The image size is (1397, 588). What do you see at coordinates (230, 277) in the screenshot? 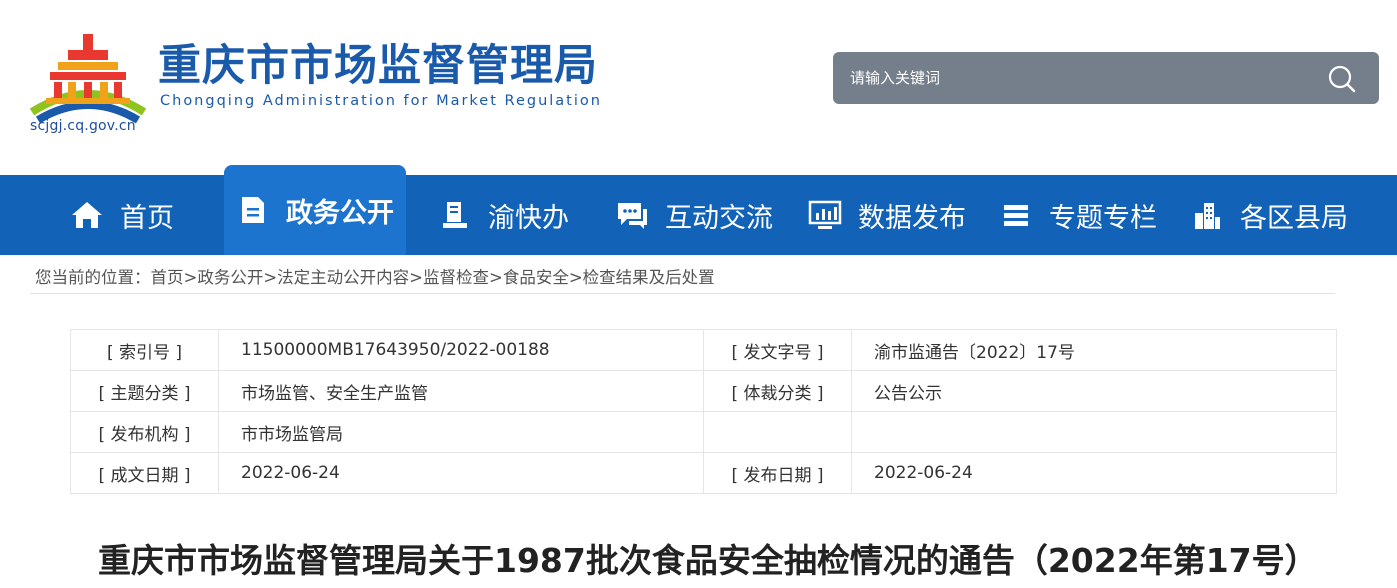
I see `breadcrumb-gov-affairs: 政务公开` at bounding box center [230, 277].